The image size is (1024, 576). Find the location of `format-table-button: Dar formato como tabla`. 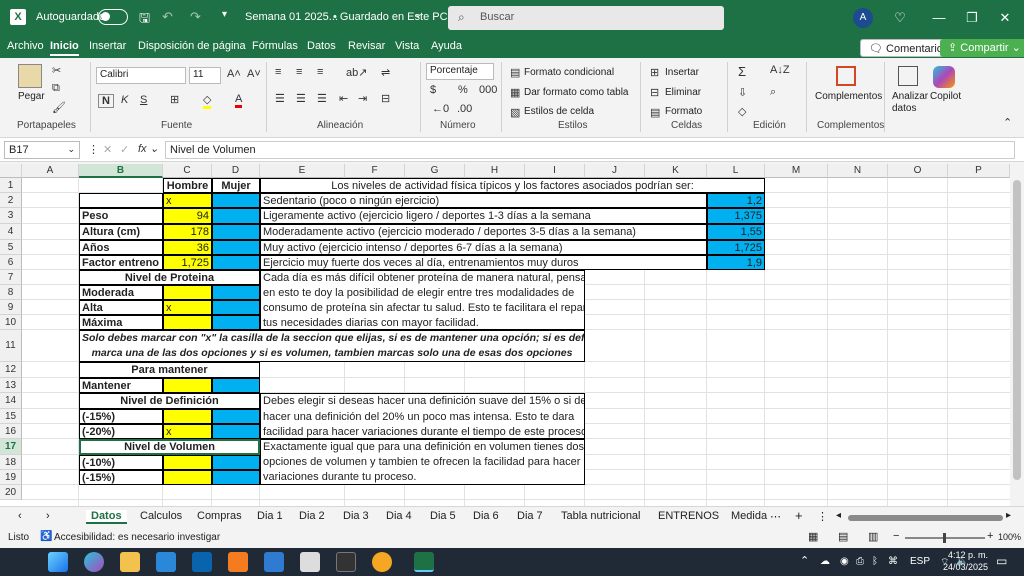

format-table-button: Dar formato como tabla is located at coordinates (576, 92).